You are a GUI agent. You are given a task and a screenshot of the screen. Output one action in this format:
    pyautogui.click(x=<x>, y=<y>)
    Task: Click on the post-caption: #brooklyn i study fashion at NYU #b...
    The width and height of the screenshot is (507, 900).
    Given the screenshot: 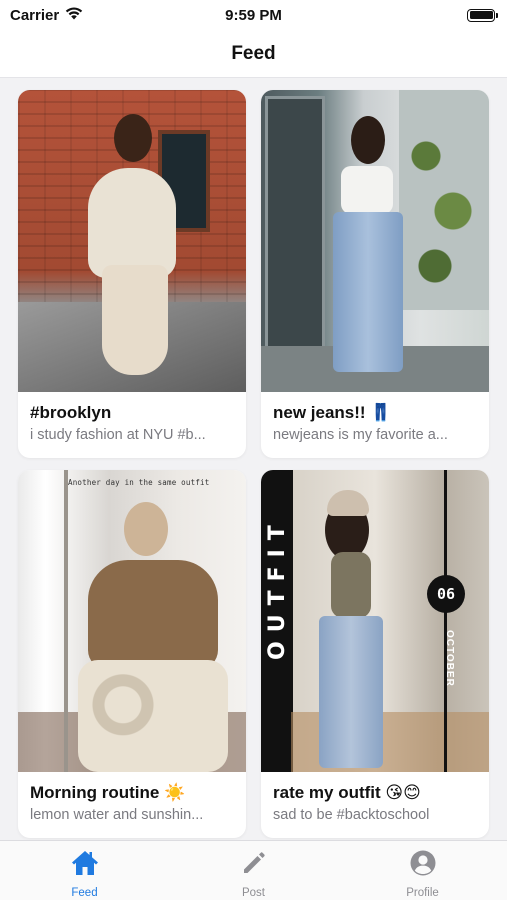 What is the action you would take?
    pyautogui.click(x=132, y=418)
    